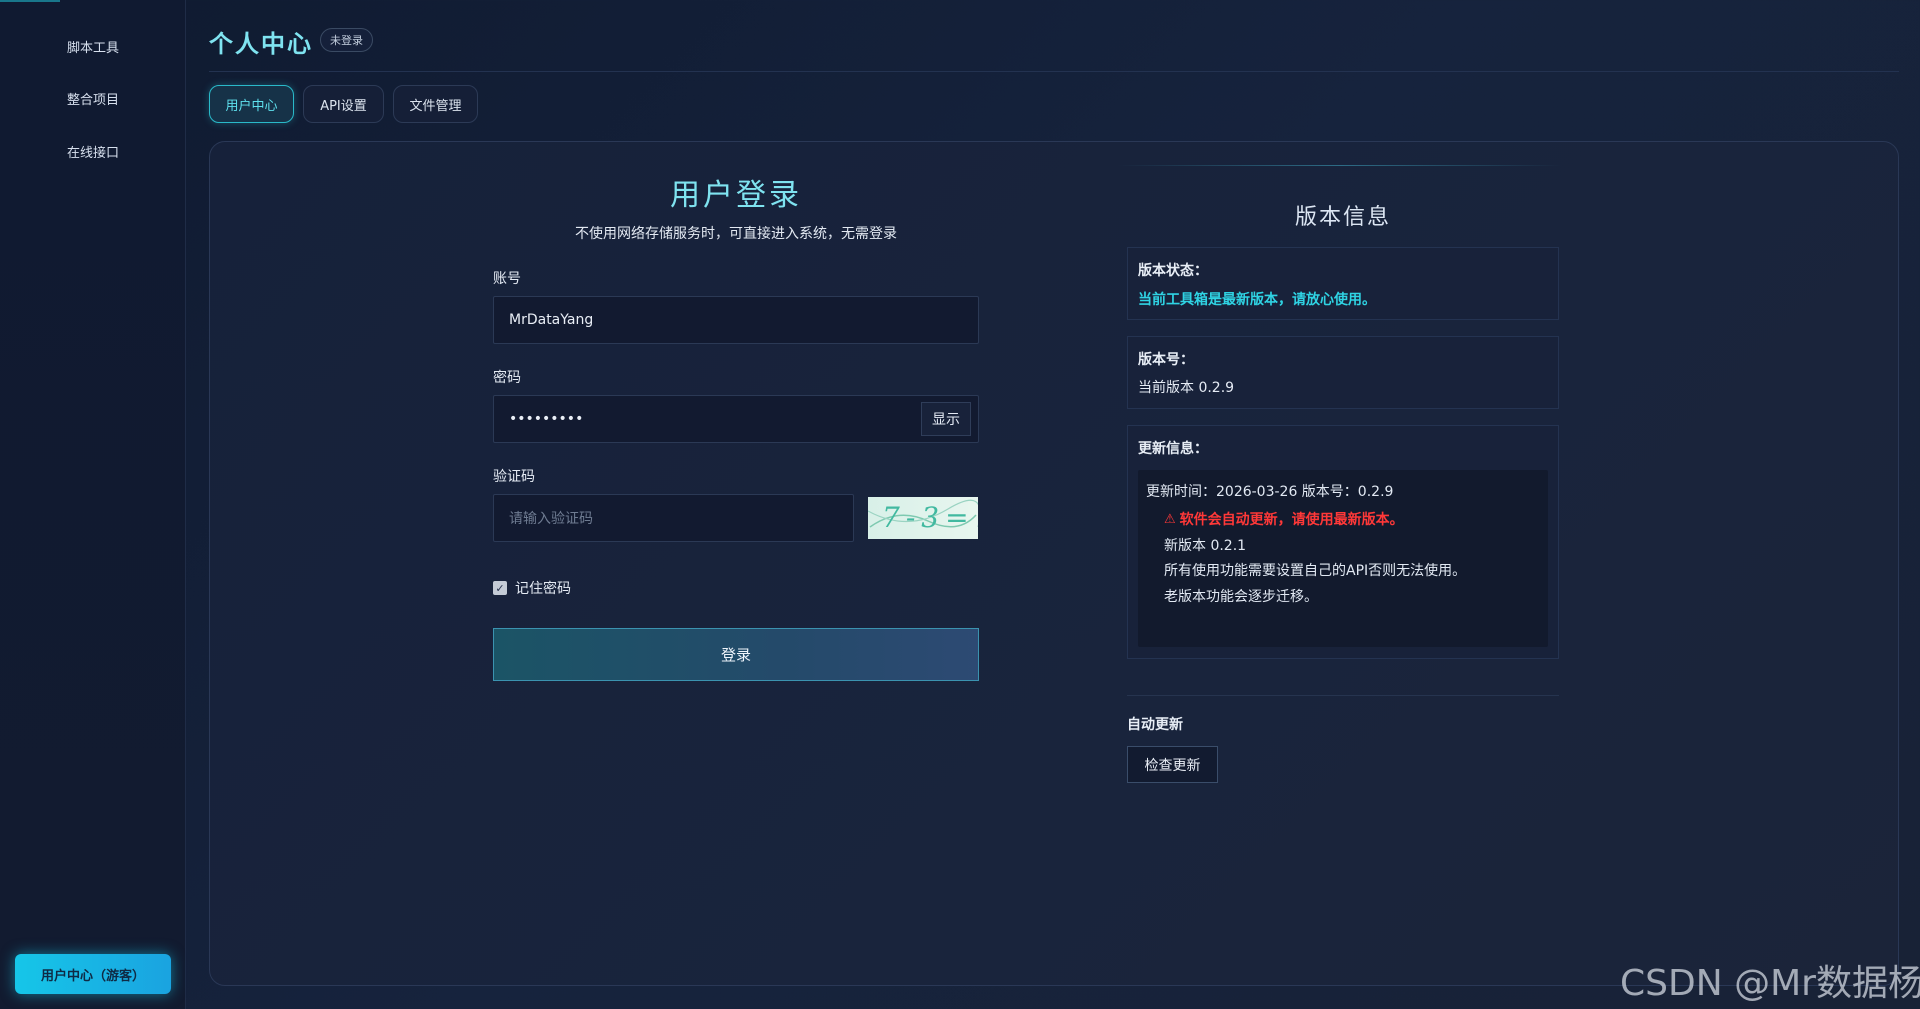 This screenshot has width=1920, height=1009. What do you see at coordinates (93, 46) in the screenshot?
I see `sidebar-item-script-tools: 脚本工具` at bounding box center [93, 46].